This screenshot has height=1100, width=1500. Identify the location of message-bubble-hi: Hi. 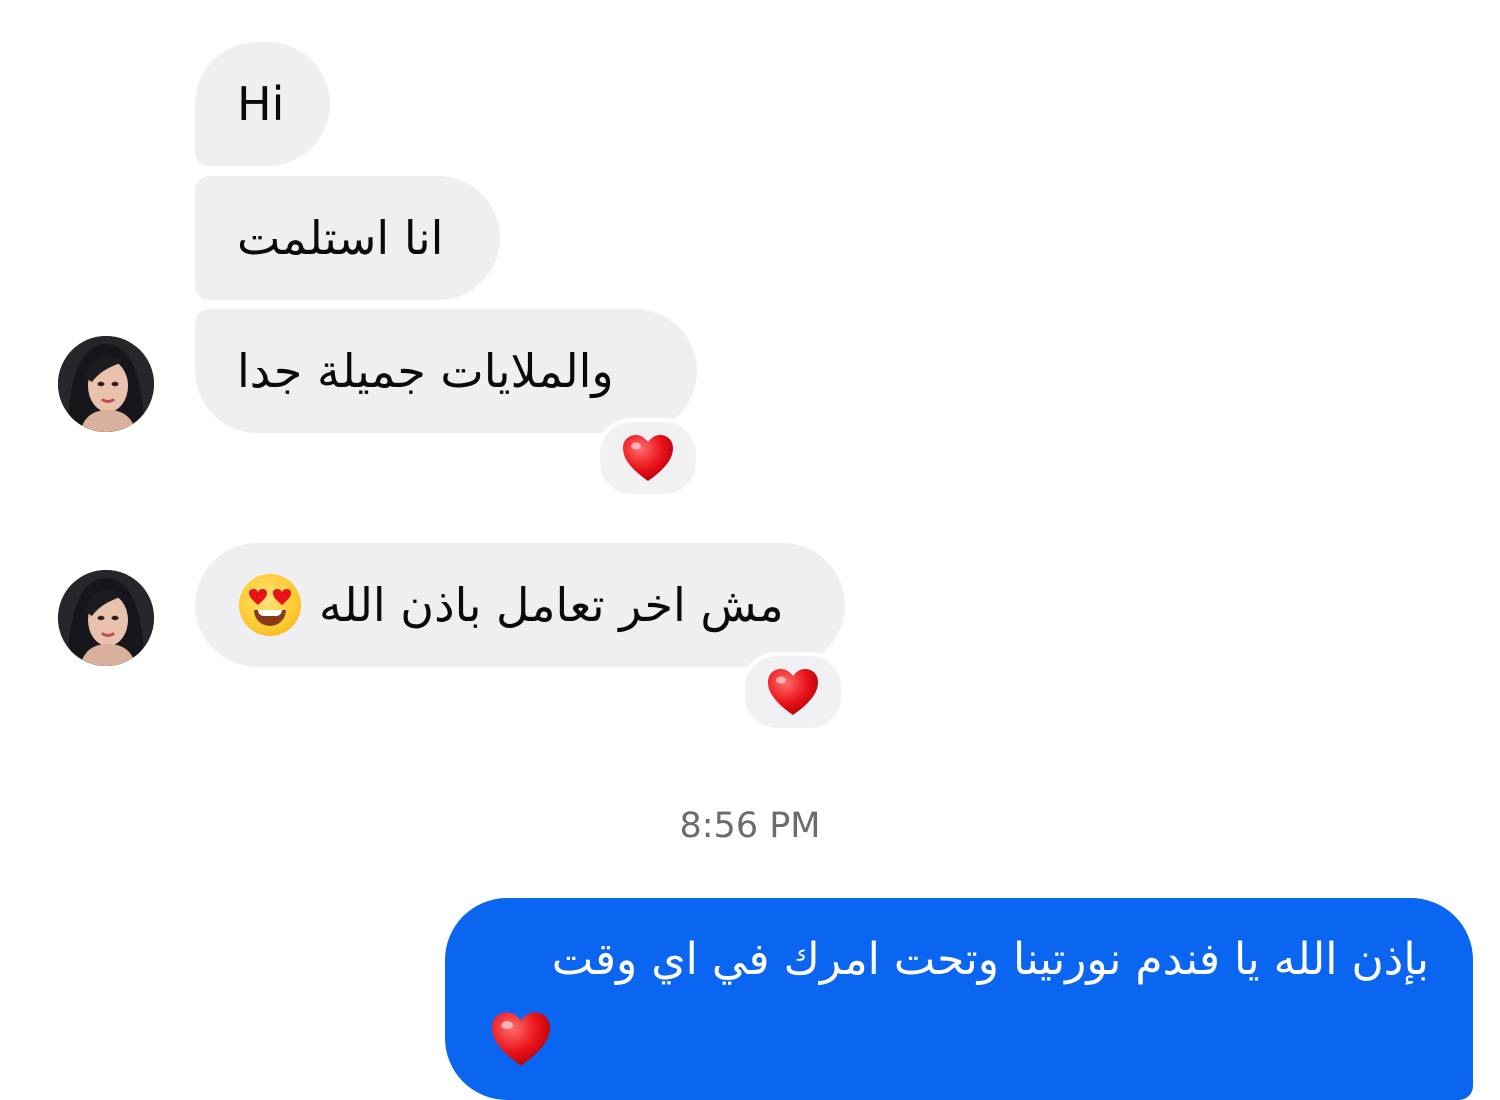
(262, 104).